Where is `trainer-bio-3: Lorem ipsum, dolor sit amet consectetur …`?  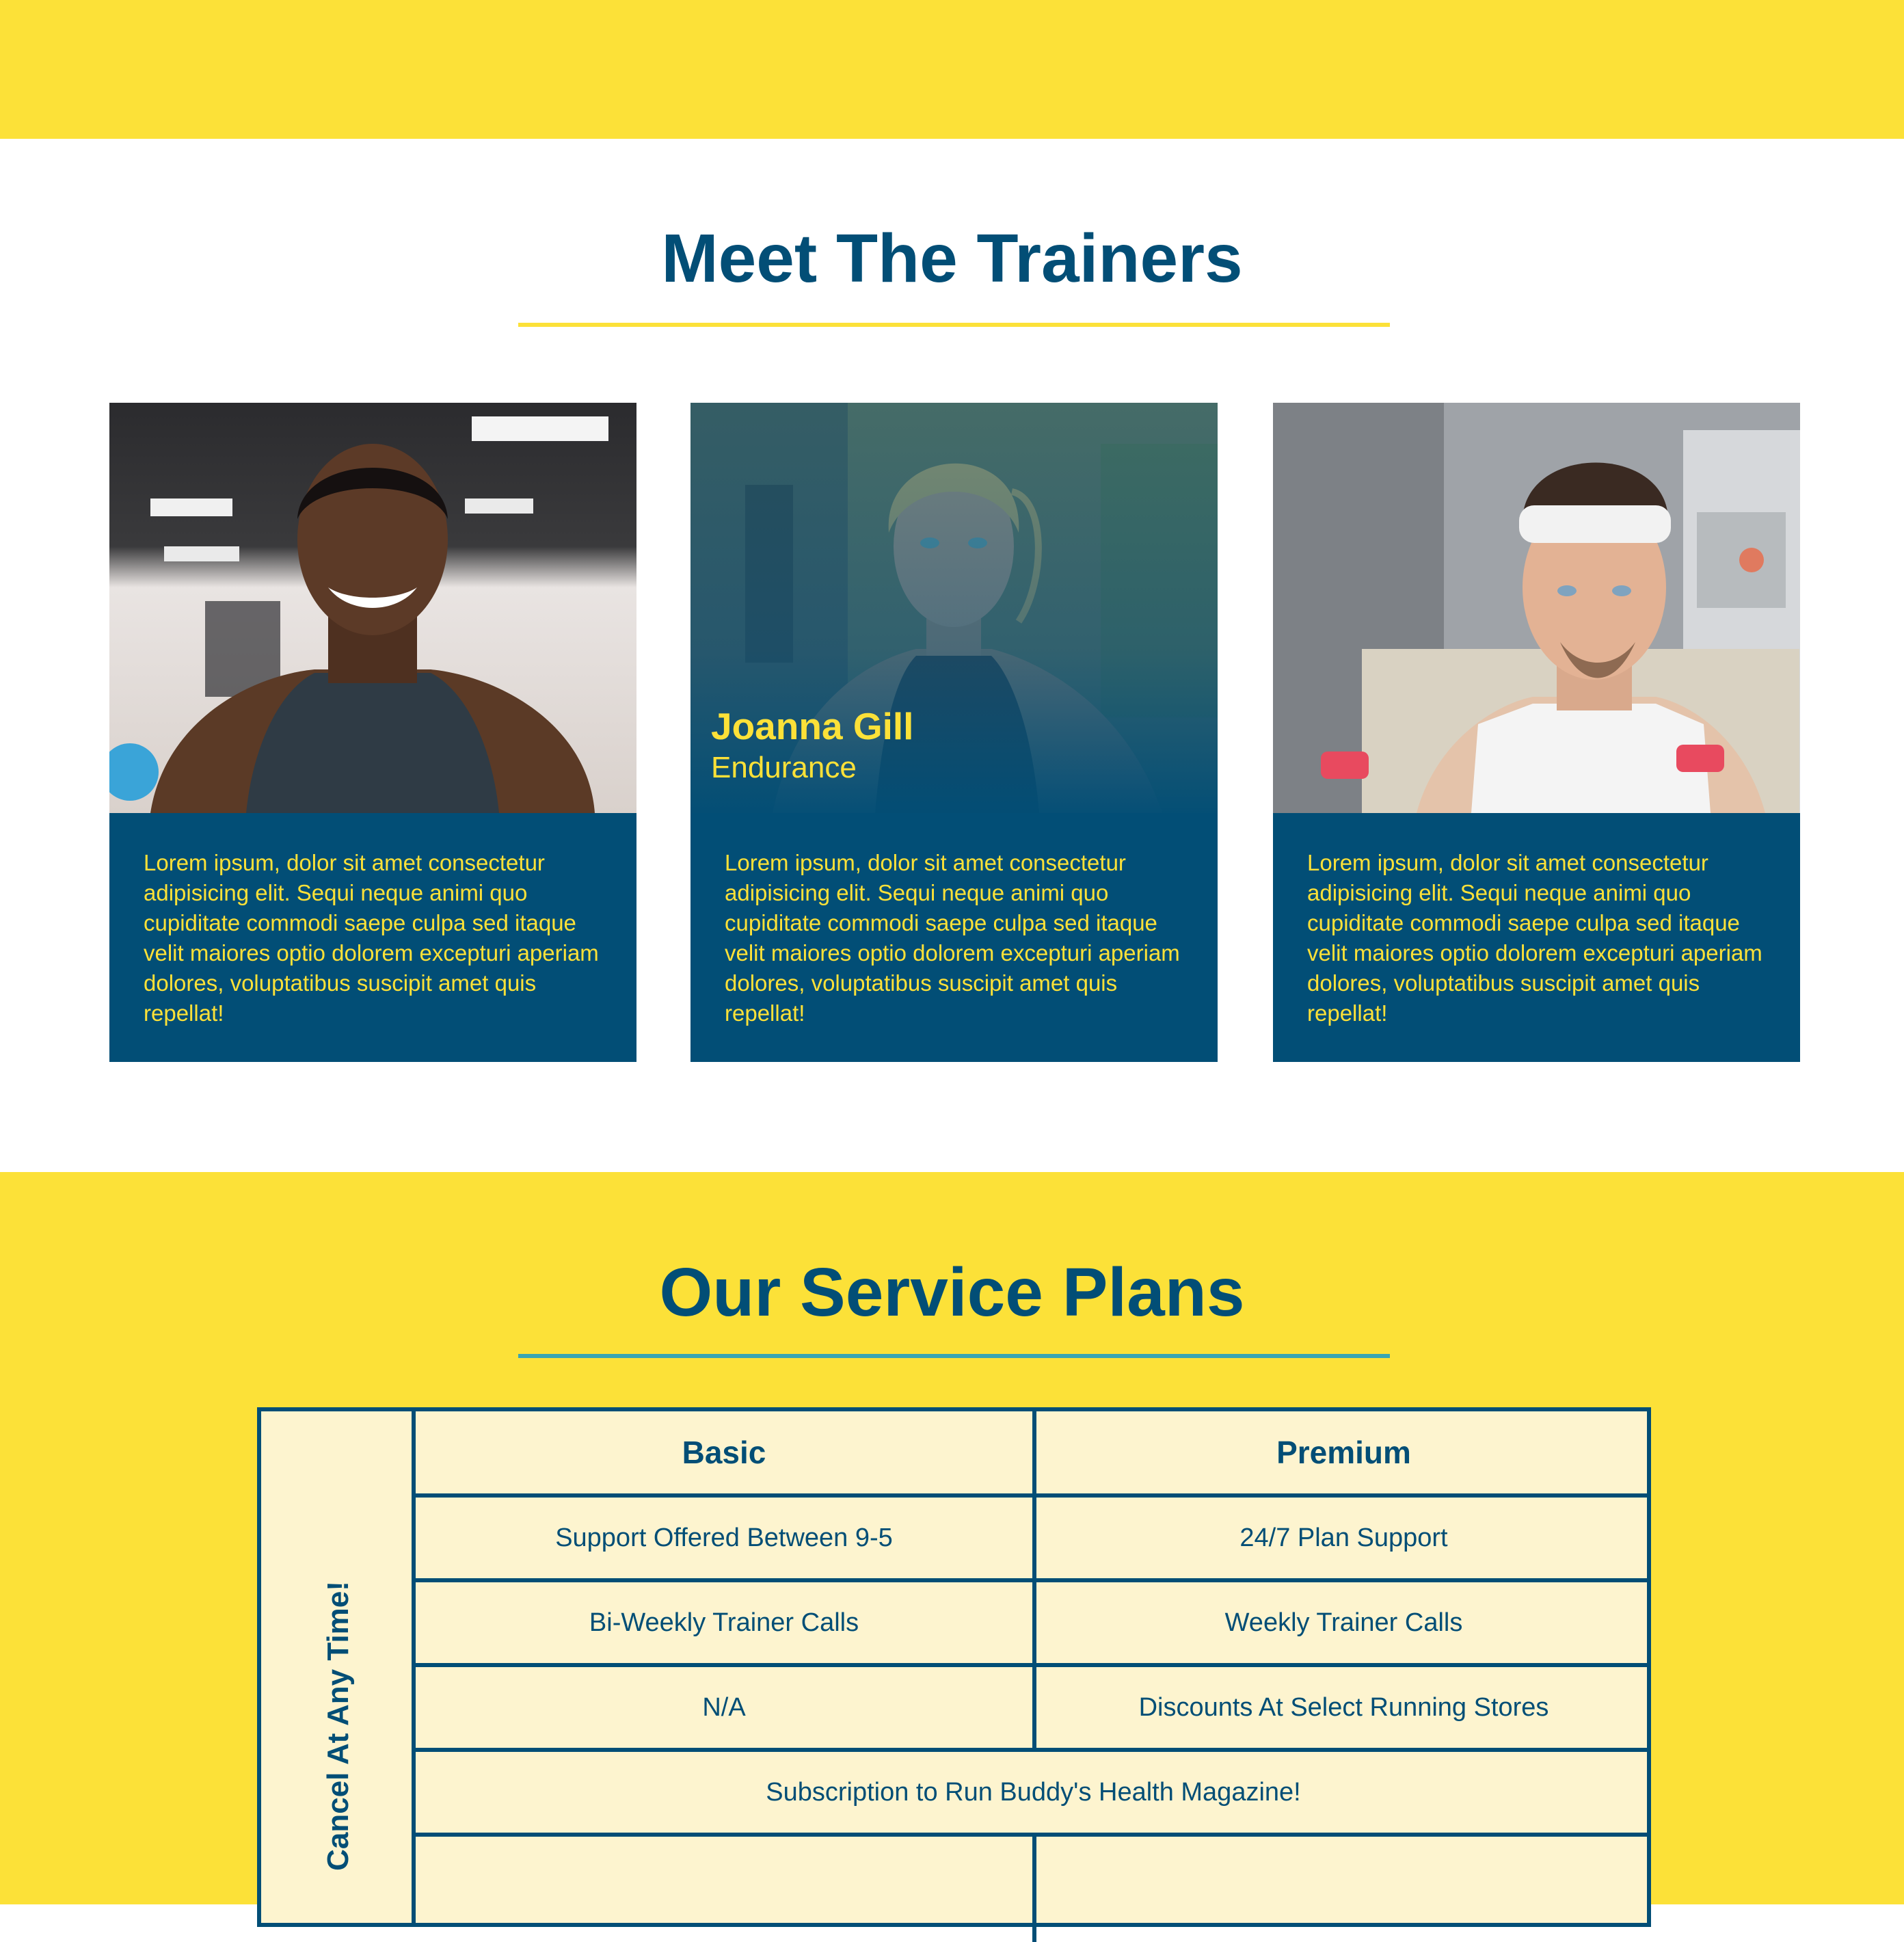 trainer-bio-3: Lorem ipsum, dolor sit amet consectetur … is located at coordinates (1534, 938).